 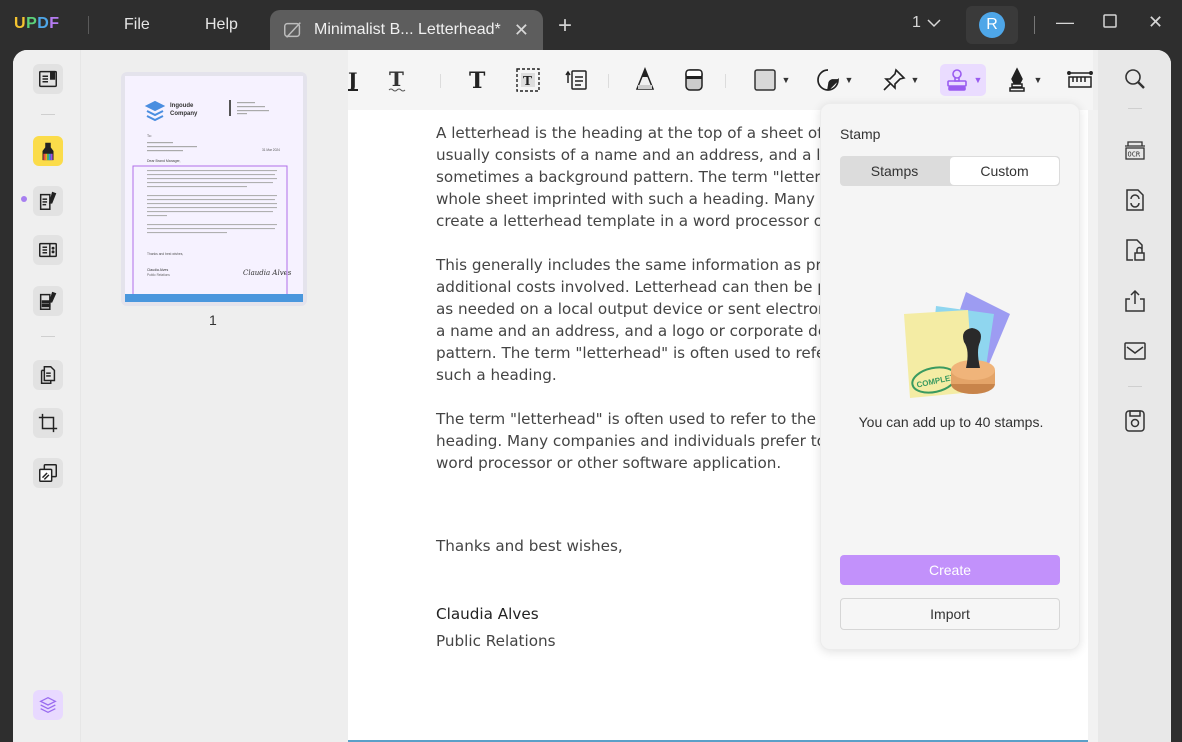 I want to click on svg-text: Public Relations, so click(x=158, y=275).